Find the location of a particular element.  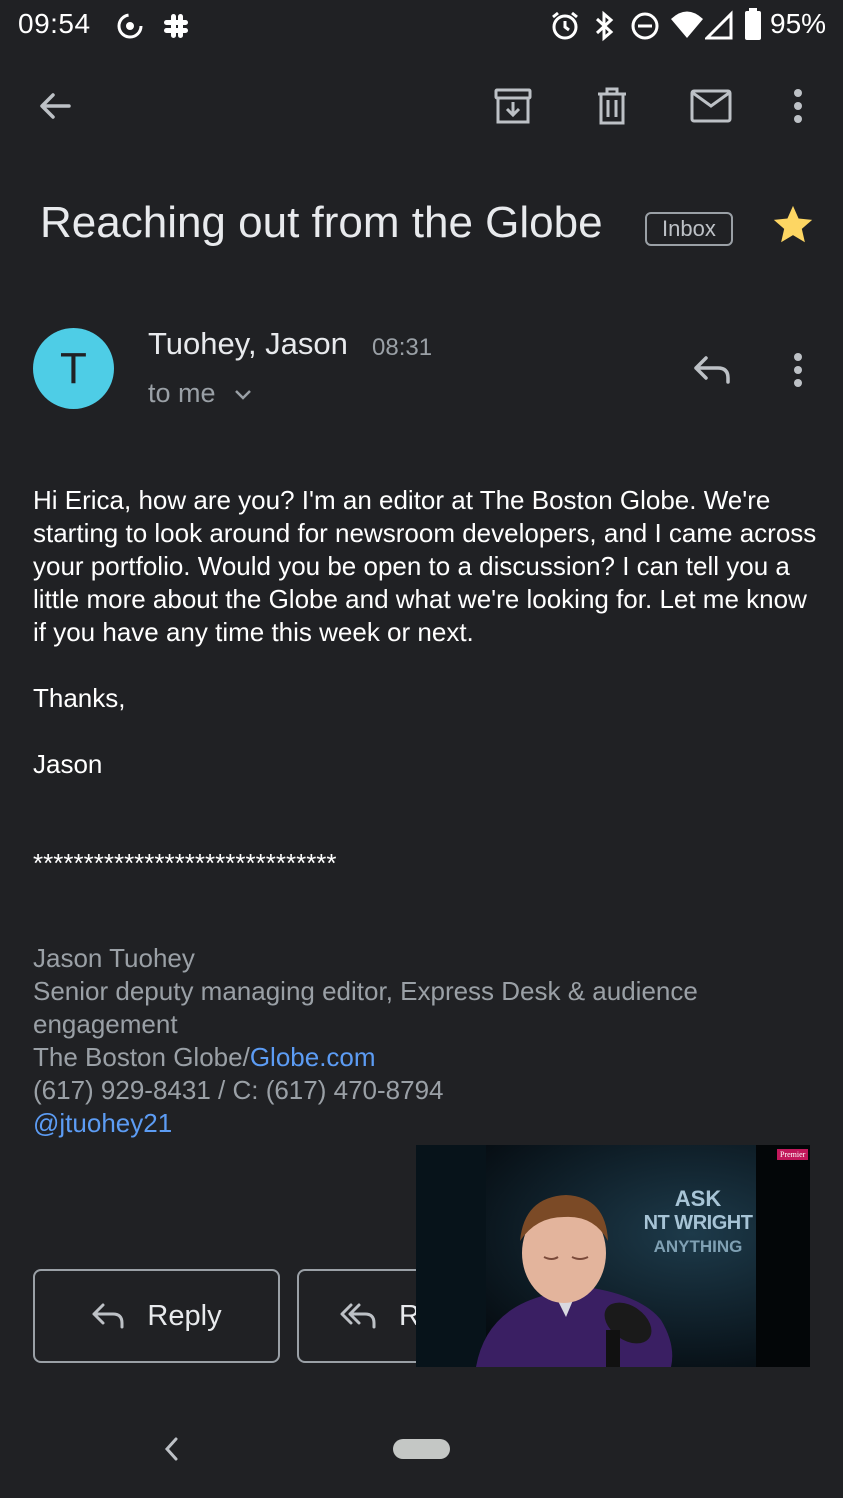

wifi-icon is located at coordinates (687, 25).